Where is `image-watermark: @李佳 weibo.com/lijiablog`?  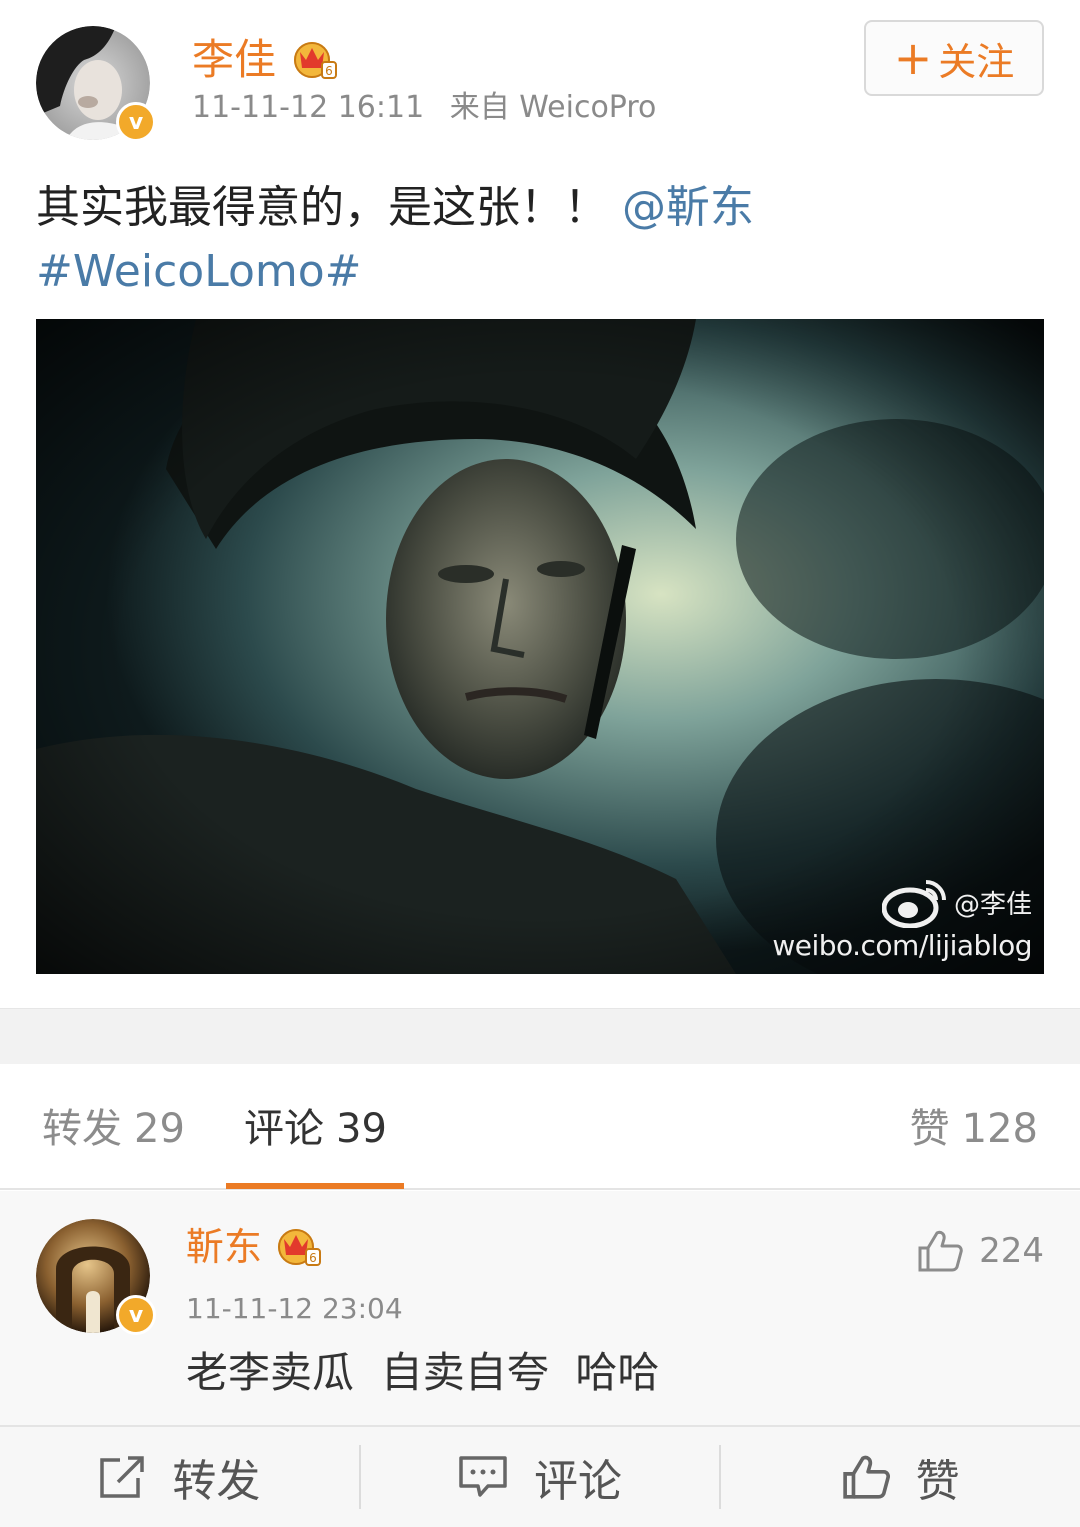 image-watermark: @李佳 weibo.com/lijiablog is located at coordinates (902, 920).